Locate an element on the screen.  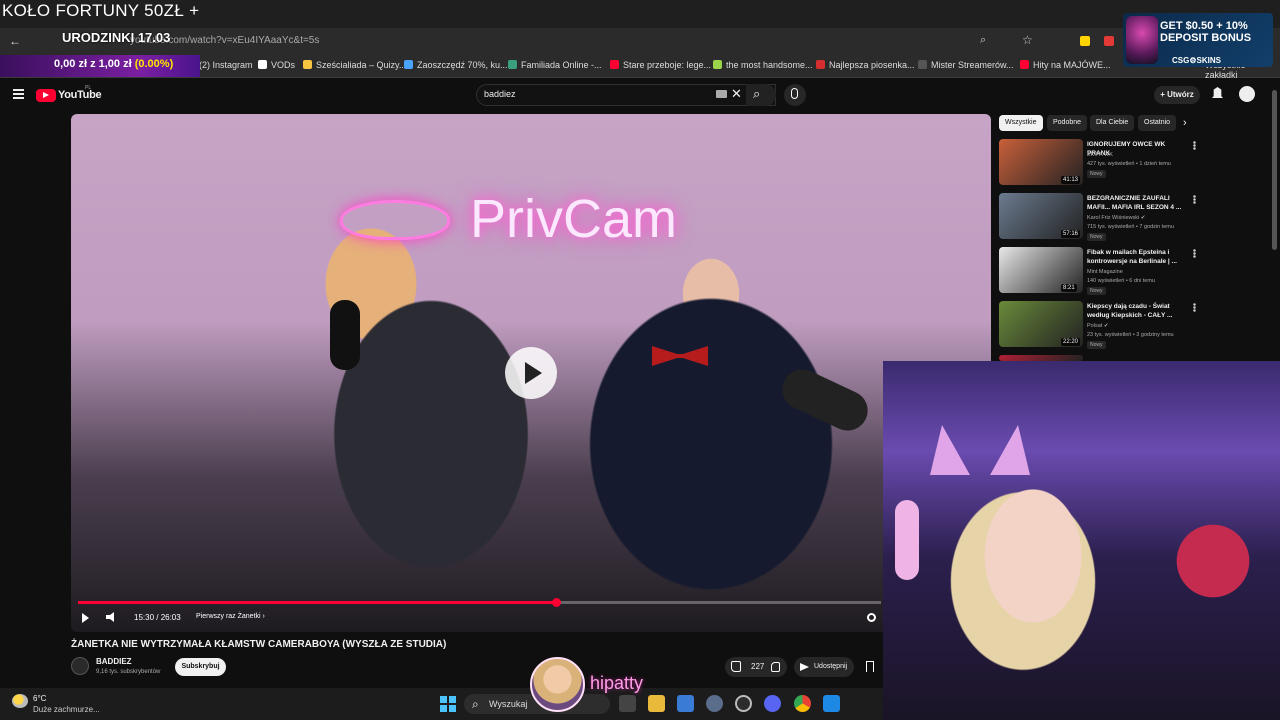
keyboard-icon is located at coordinates (721, 94).